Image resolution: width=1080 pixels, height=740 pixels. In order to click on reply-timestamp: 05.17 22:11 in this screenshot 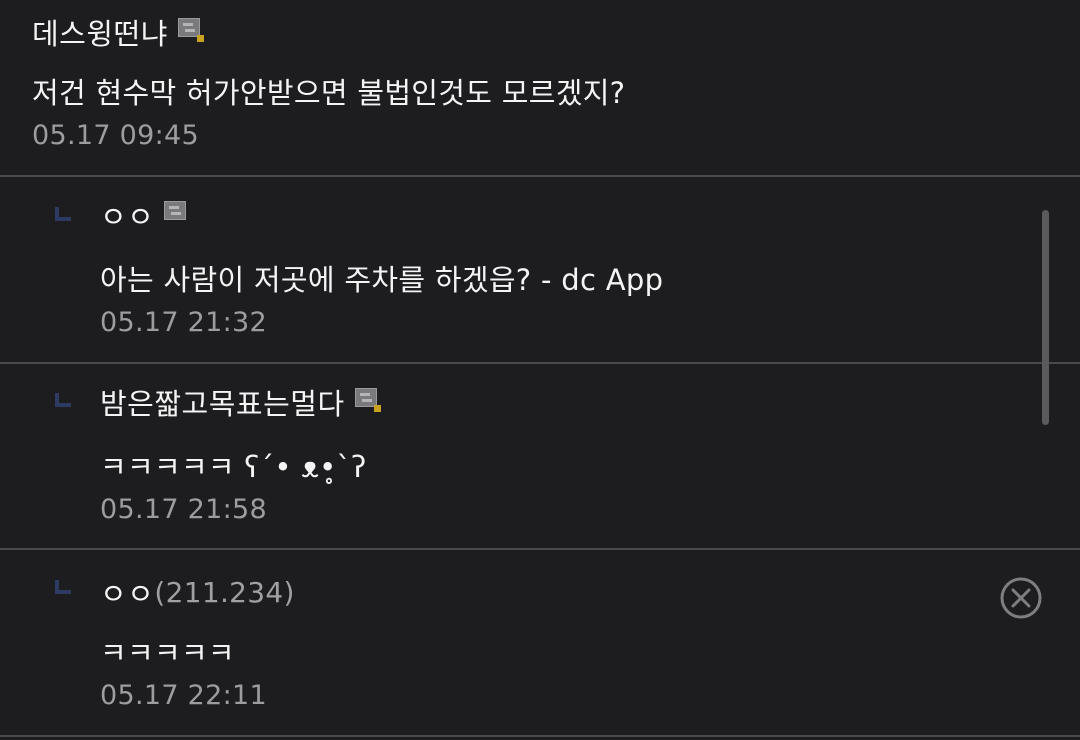, I will do `click(183, 695)`.